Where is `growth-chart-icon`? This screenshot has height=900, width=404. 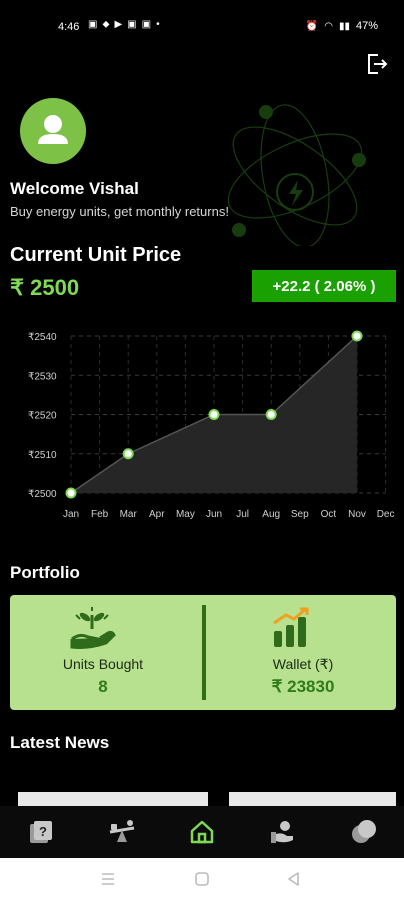
growth-chart-icon is located at coordinates (291, 627).